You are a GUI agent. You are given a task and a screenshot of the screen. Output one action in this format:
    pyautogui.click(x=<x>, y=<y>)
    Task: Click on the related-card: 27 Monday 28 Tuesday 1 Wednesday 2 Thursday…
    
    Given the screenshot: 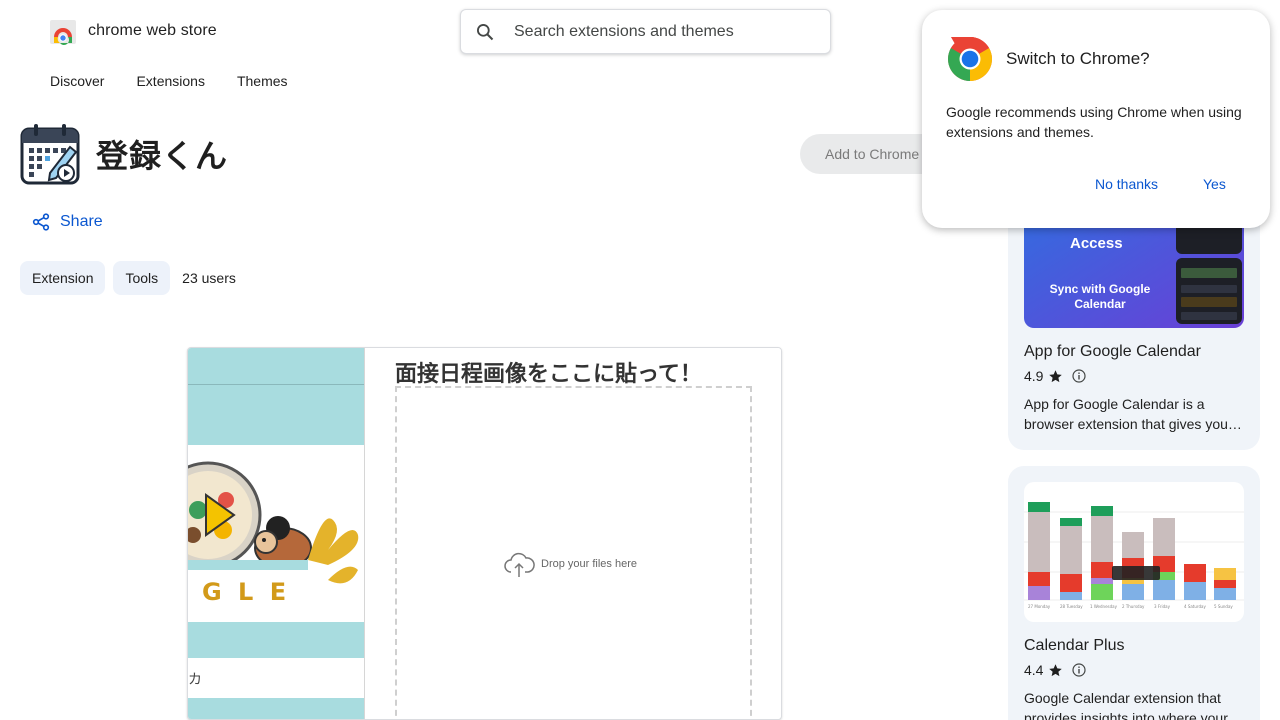 What is the action you would take?
    pyautogui.click(x=1134, y=593)
    